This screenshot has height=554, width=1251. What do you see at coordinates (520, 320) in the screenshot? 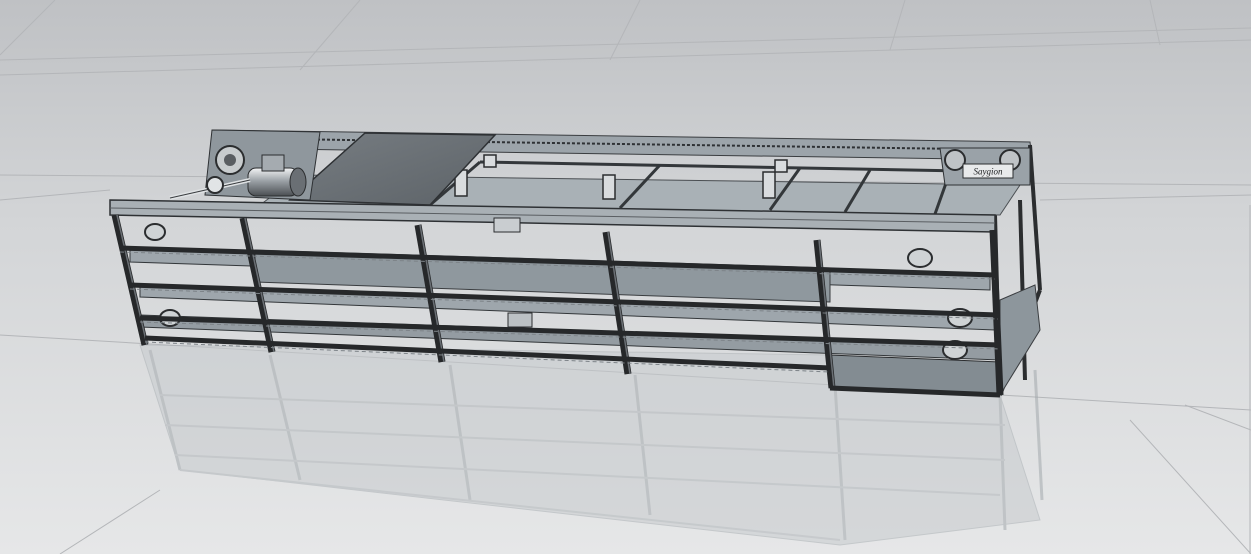
I see `center-bracket` at bounding box center [520, 320].